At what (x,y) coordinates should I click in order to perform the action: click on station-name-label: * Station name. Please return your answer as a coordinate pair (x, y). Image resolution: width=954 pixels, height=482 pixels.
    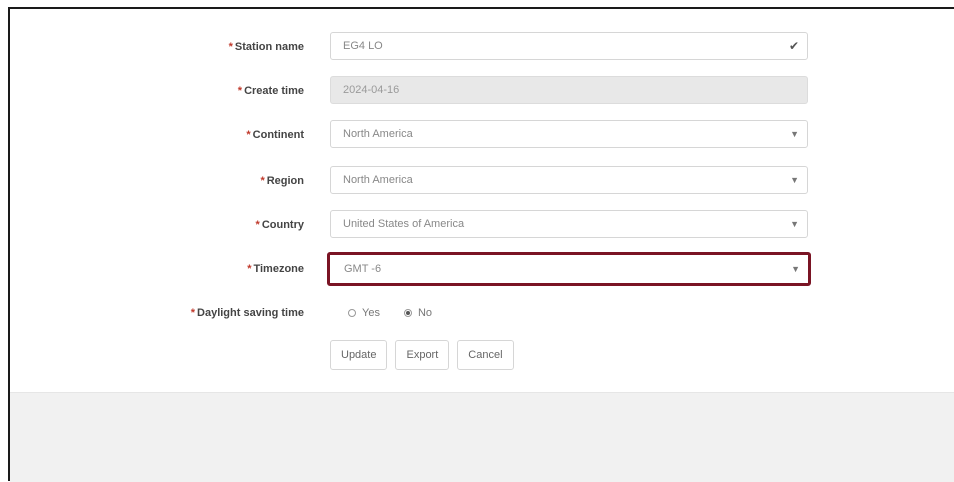
    Looking at the image, I should click on (266, 47).